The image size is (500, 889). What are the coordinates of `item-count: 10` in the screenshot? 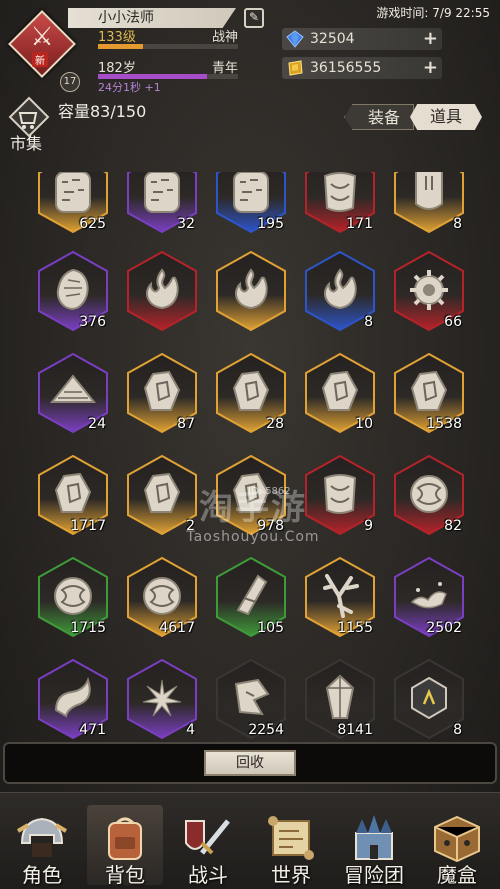 It's located at (364, 424).